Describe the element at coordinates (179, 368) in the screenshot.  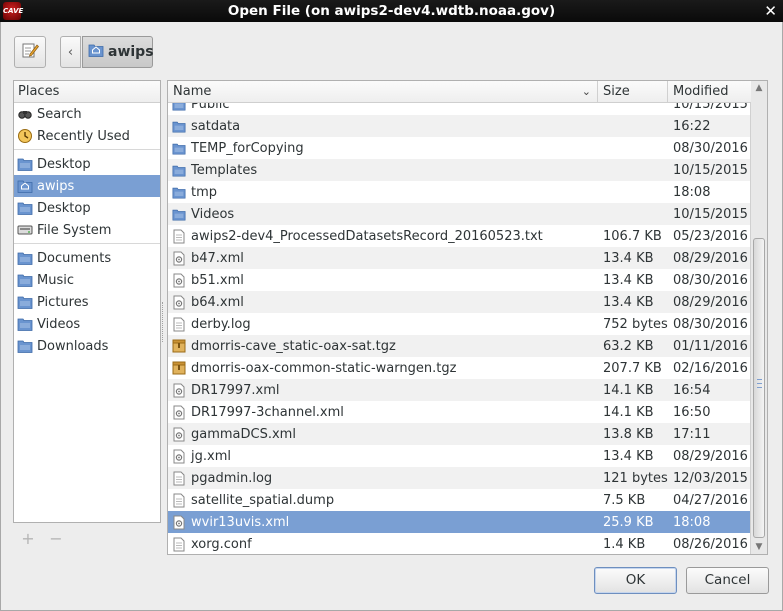
I see `archive-icon` at that location.